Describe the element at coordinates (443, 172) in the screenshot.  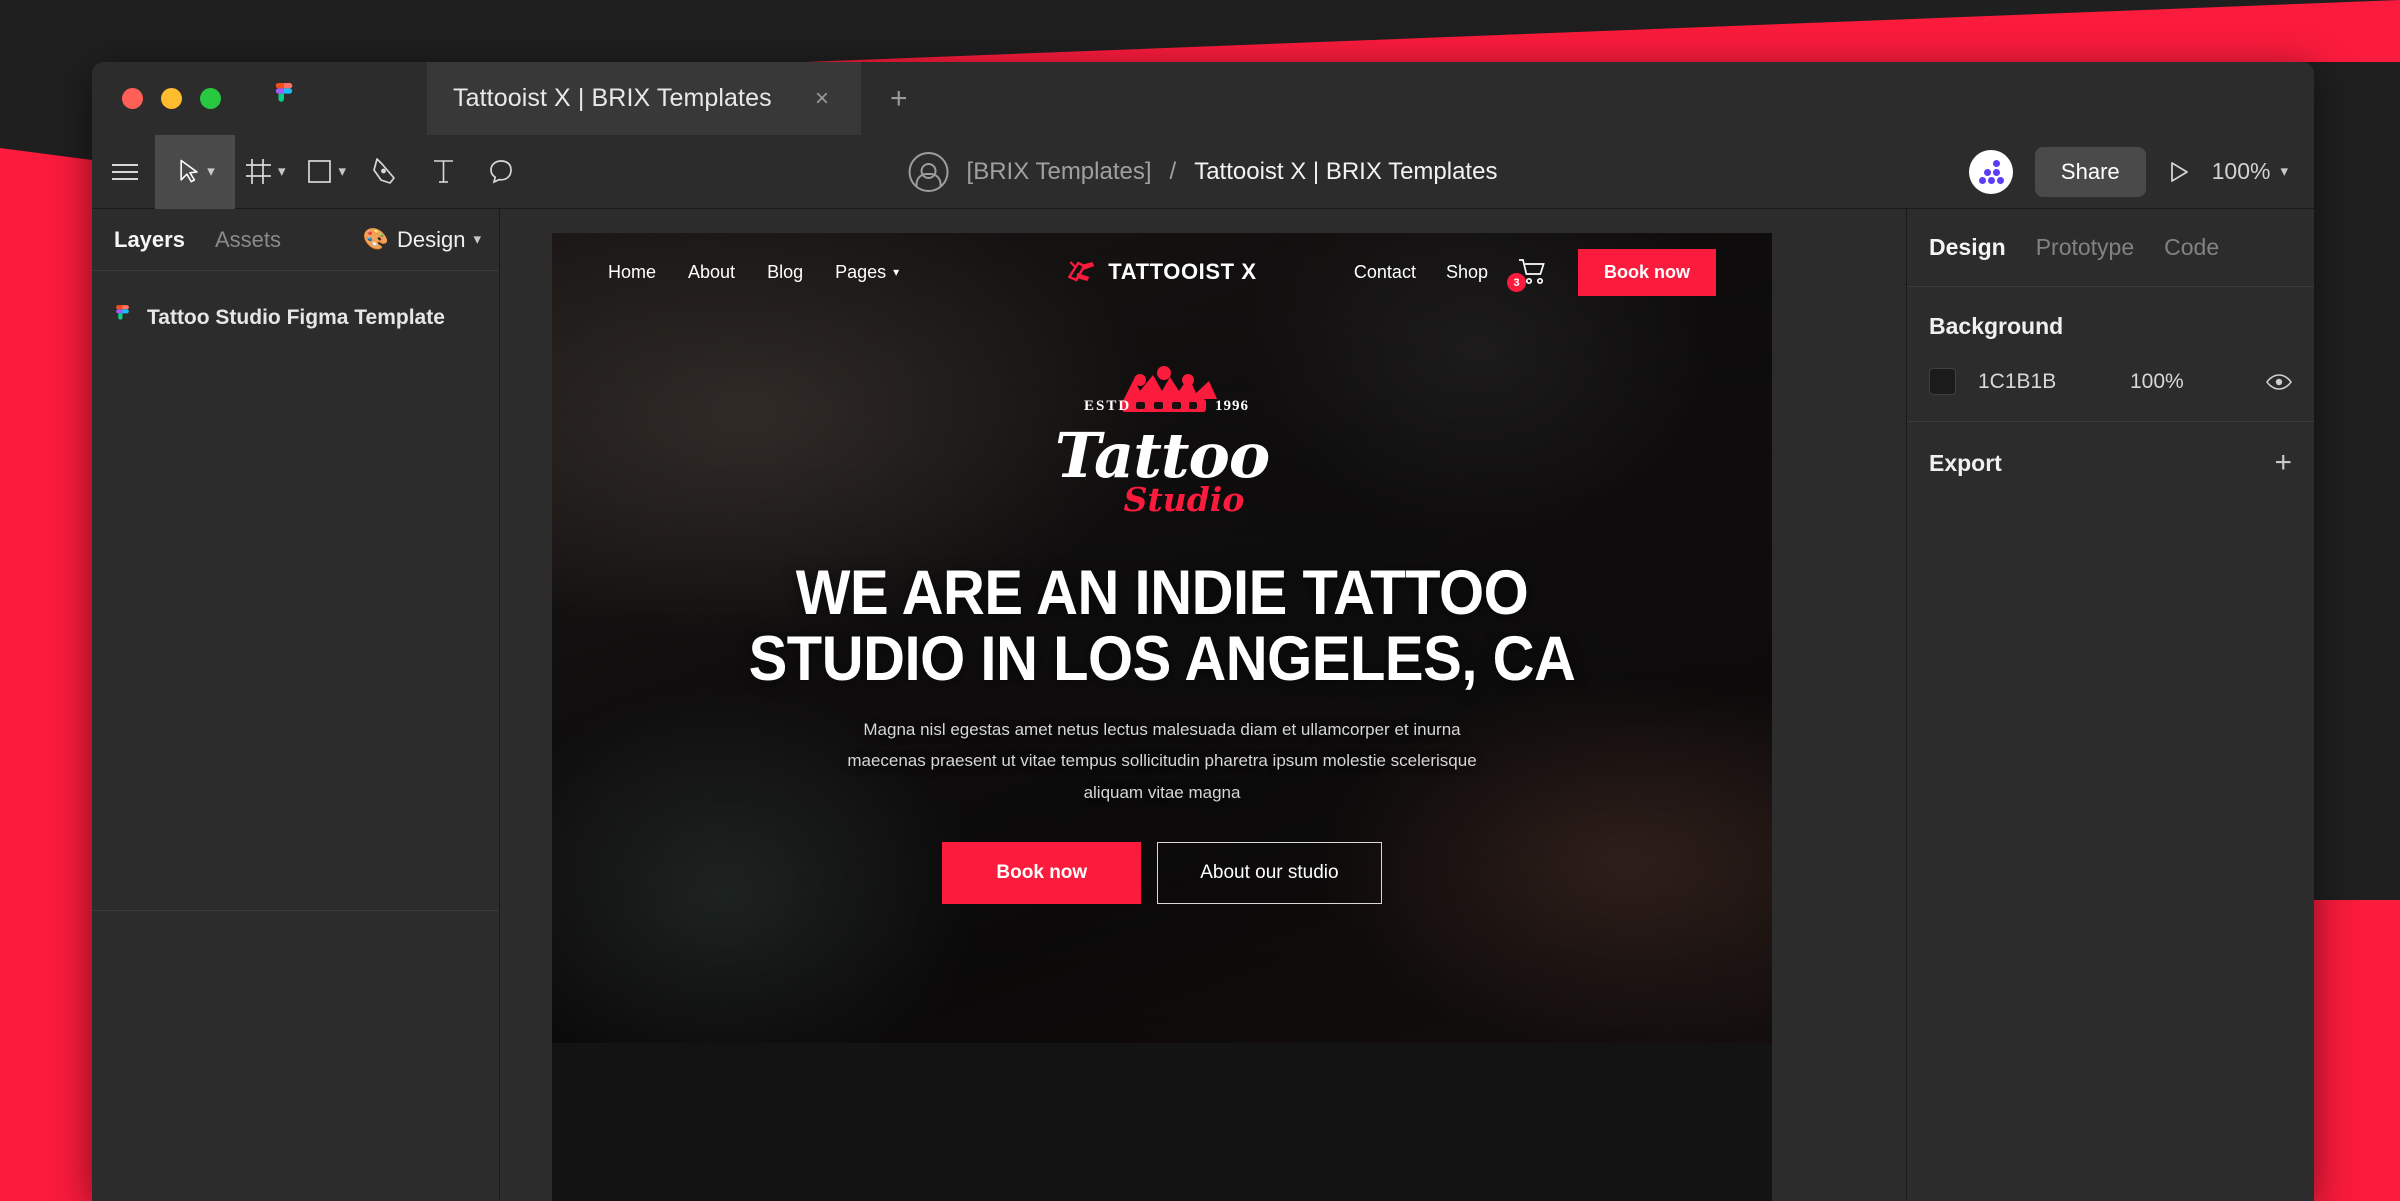
I see `text-tool` at that location.